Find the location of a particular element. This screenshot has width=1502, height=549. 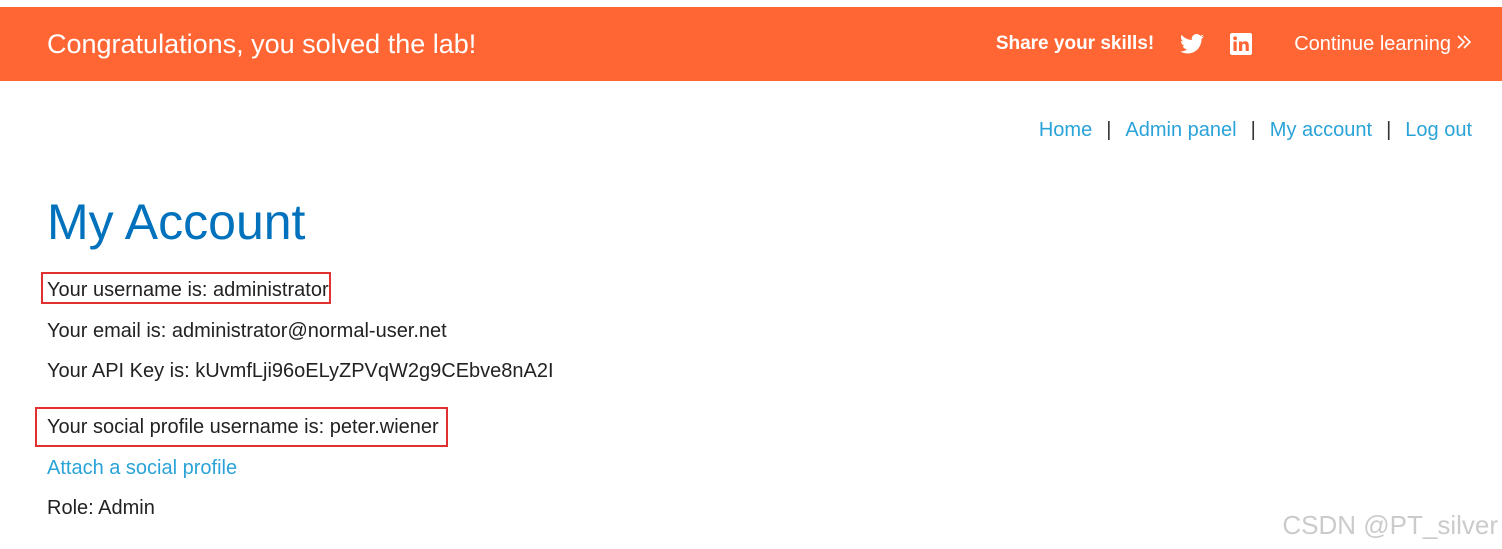

nav-admin-panel-link: Admin panel is located at coordinates (1180, 130).